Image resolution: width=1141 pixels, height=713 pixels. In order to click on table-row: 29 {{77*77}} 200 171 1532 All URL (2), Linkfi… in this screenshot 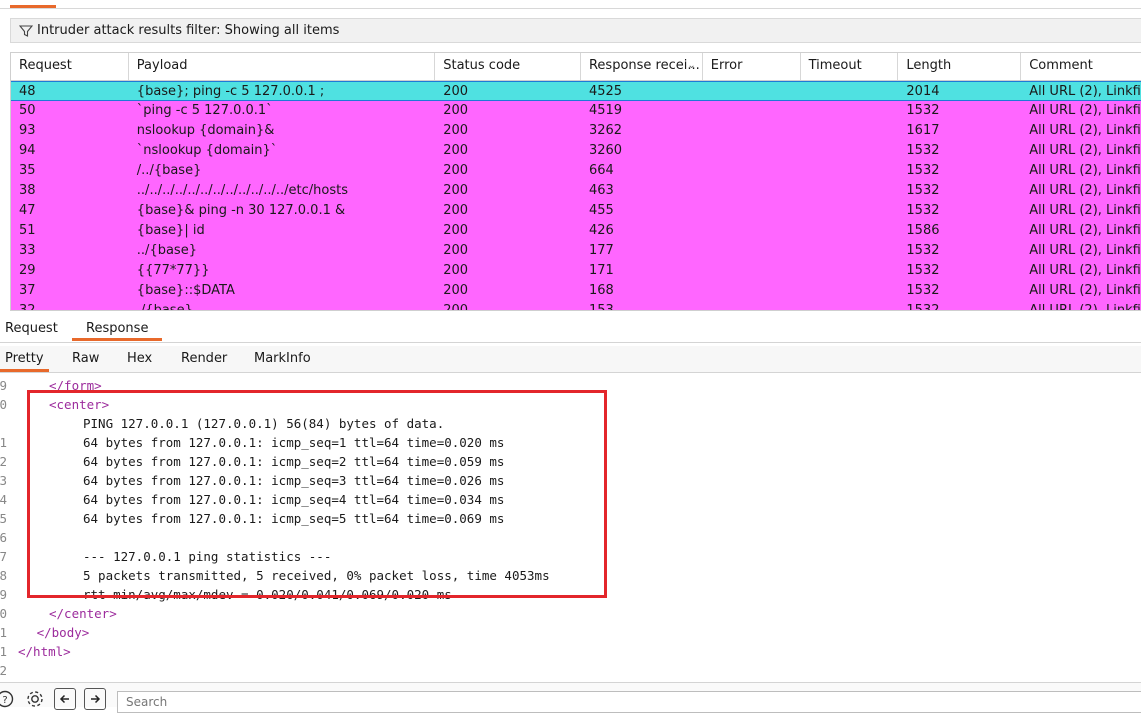, I will do `click(576, 271)`.